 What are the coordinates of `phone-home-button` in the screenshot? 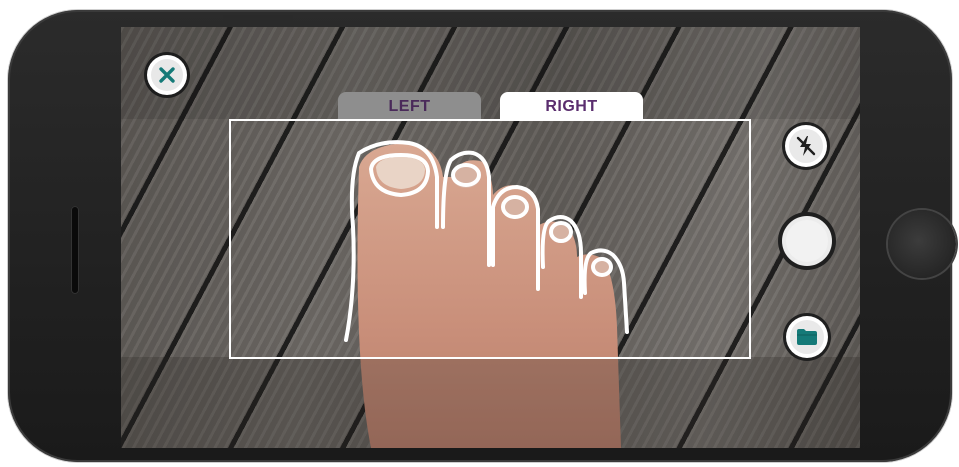 It's located at (922, 244).